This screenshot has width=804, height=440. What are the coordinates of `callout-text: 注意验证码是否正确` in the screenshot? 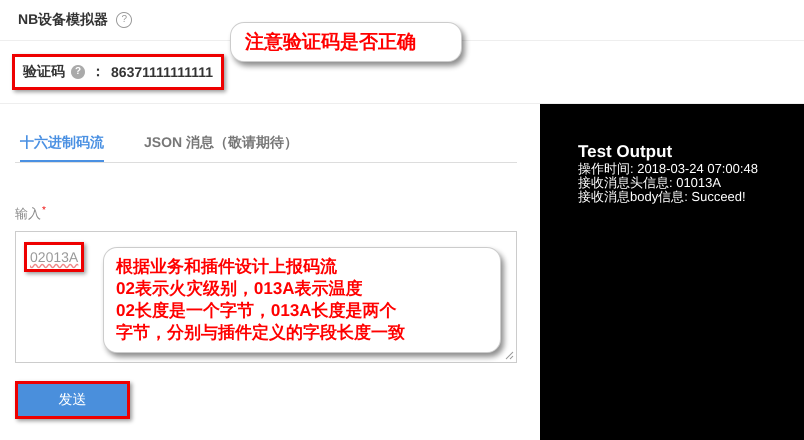 It's located at (331, 42).